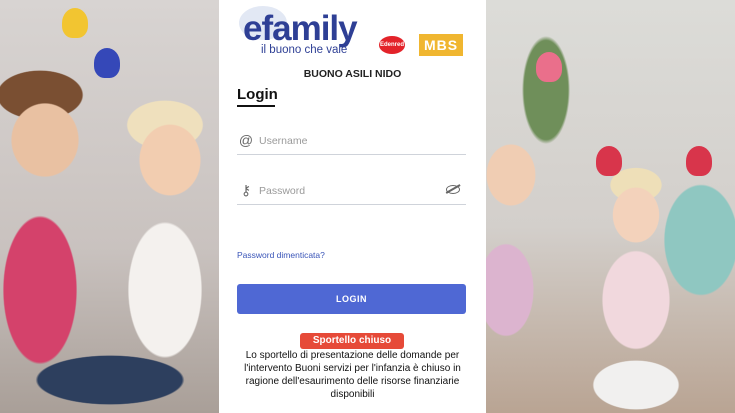 This screenshot has width=735, height=413. What do you see at coordinates (349, 141) in the screenshot?
I see `username-input` at bounding box center [349, 141].